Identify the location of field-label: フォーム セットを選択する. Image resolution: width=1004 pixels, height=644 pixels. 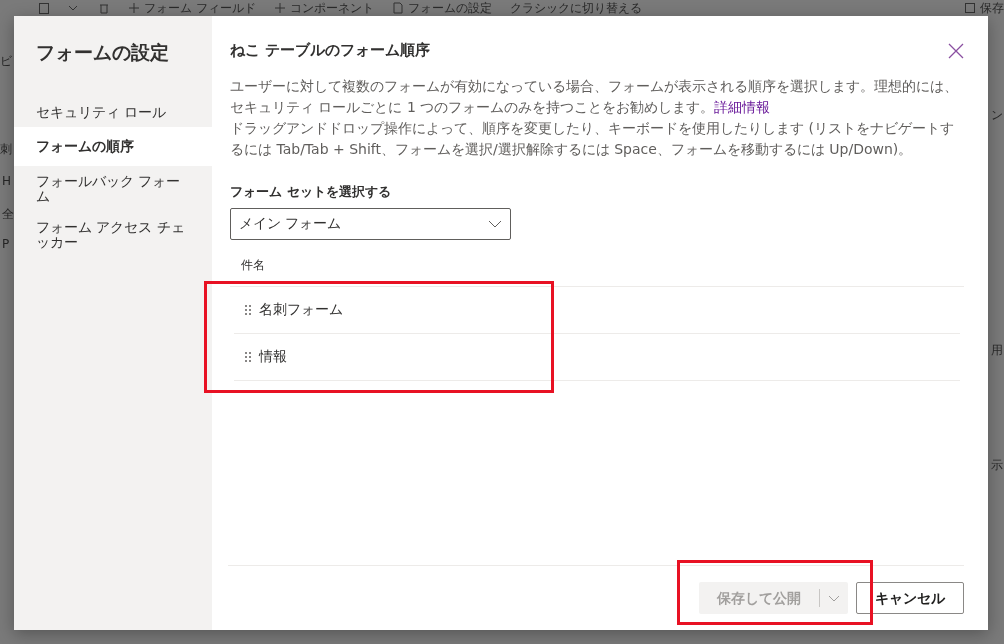
(311, 192).